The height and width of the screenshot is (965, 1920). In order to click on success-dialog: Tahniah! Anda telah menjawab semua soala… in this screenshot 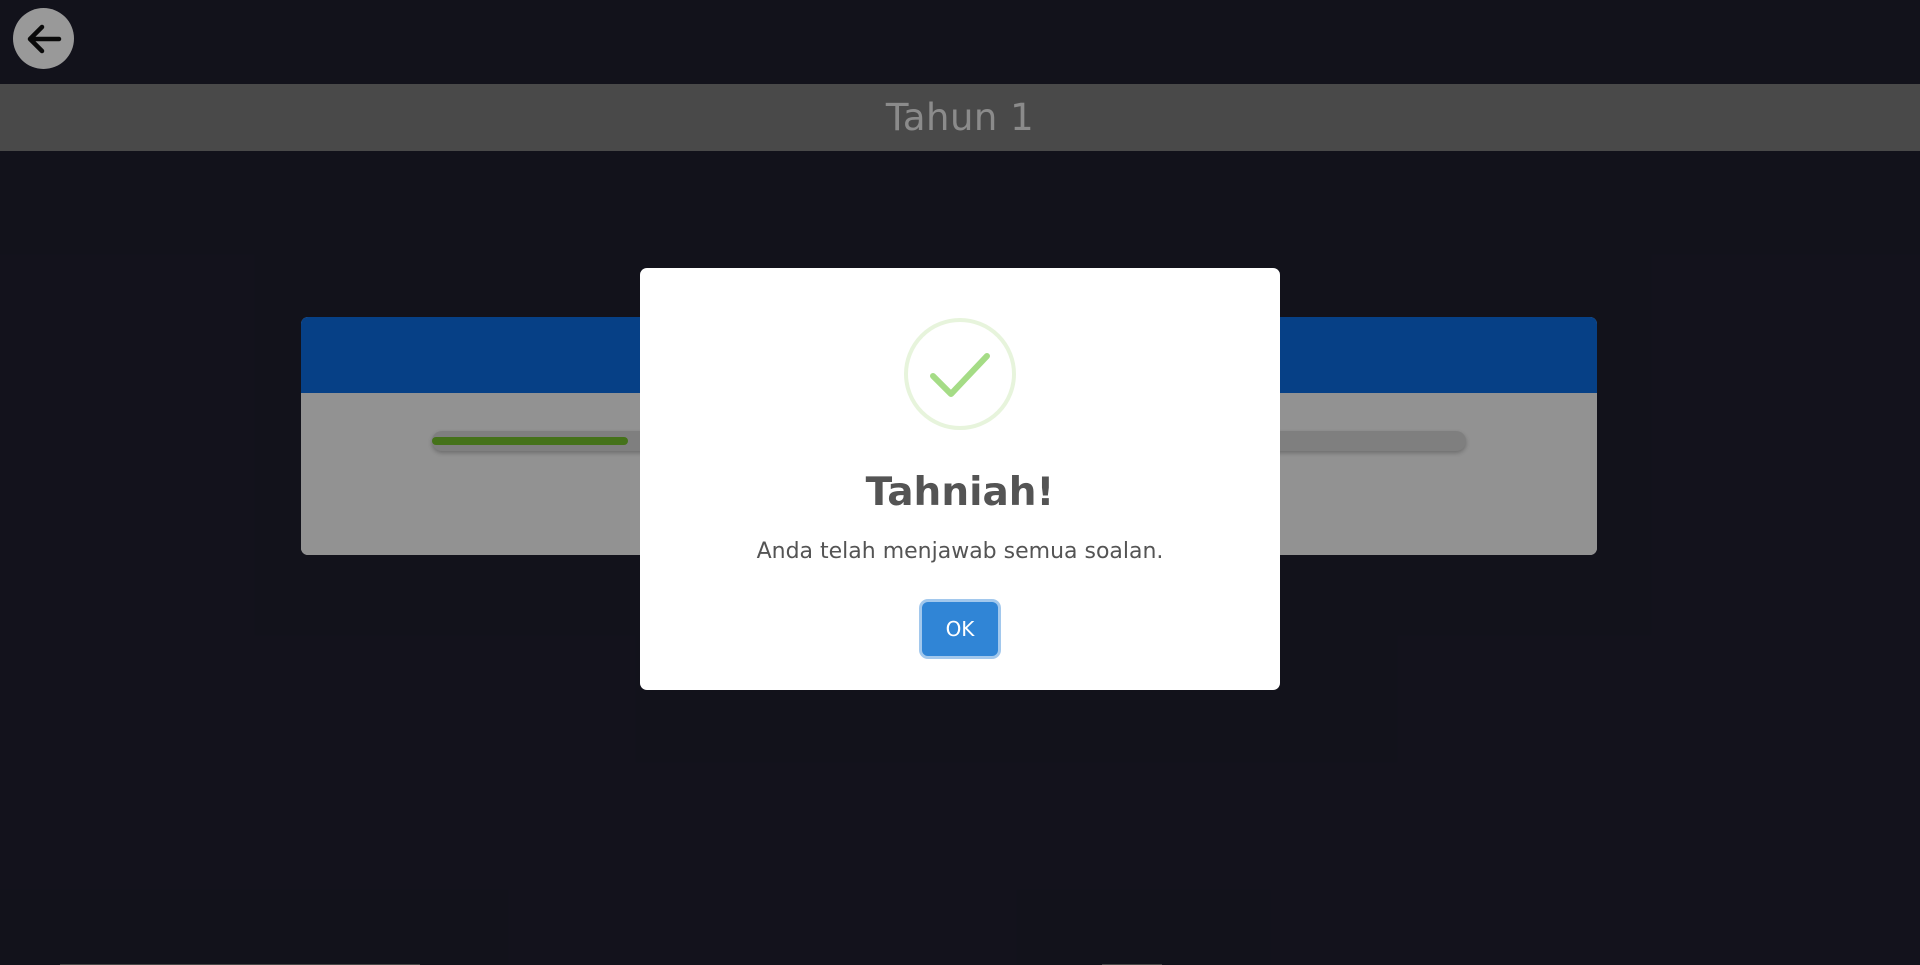, I will do `click(960, 479)`.